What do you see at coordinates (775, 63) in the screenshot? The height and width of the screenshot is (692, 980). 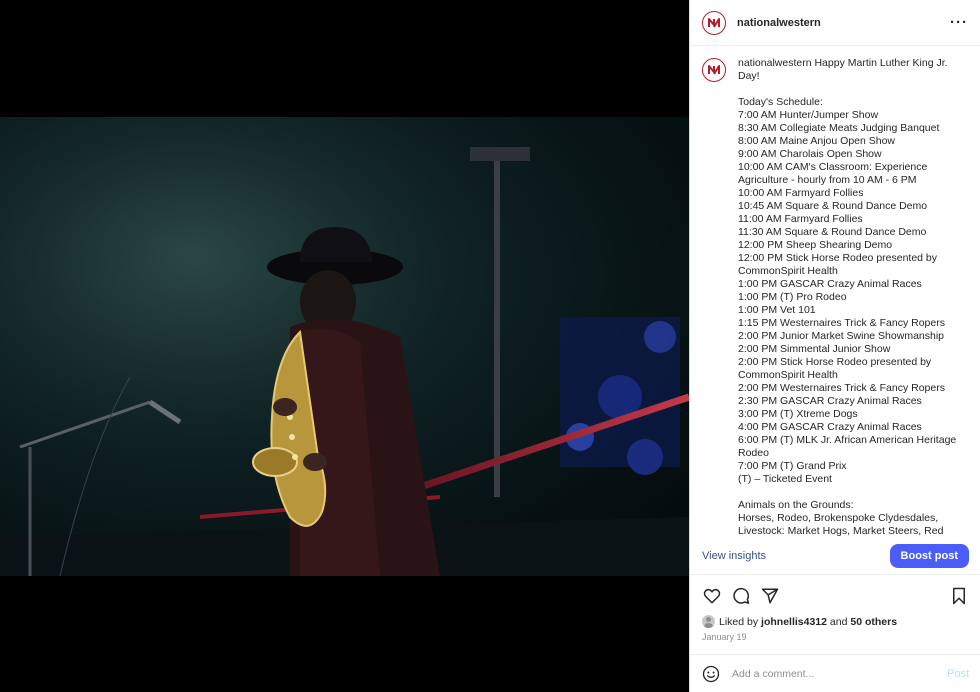 I see `caption-username: nationalwestern` at bounding box center [775, 63].